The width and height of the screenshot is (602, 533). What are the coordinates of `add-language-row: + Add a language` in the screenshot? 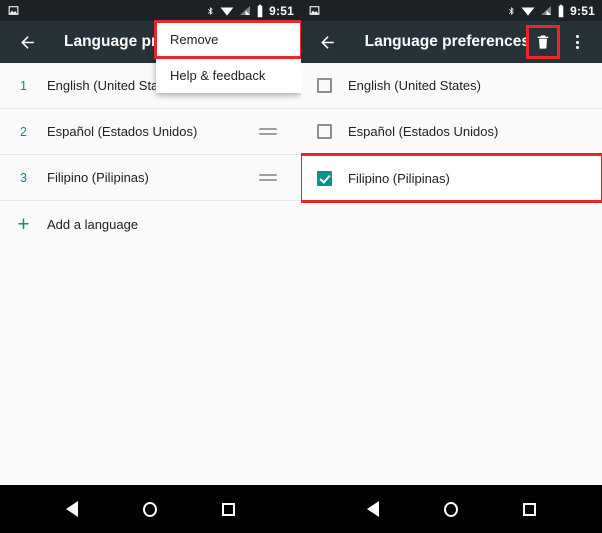 It's located at (150, 224).